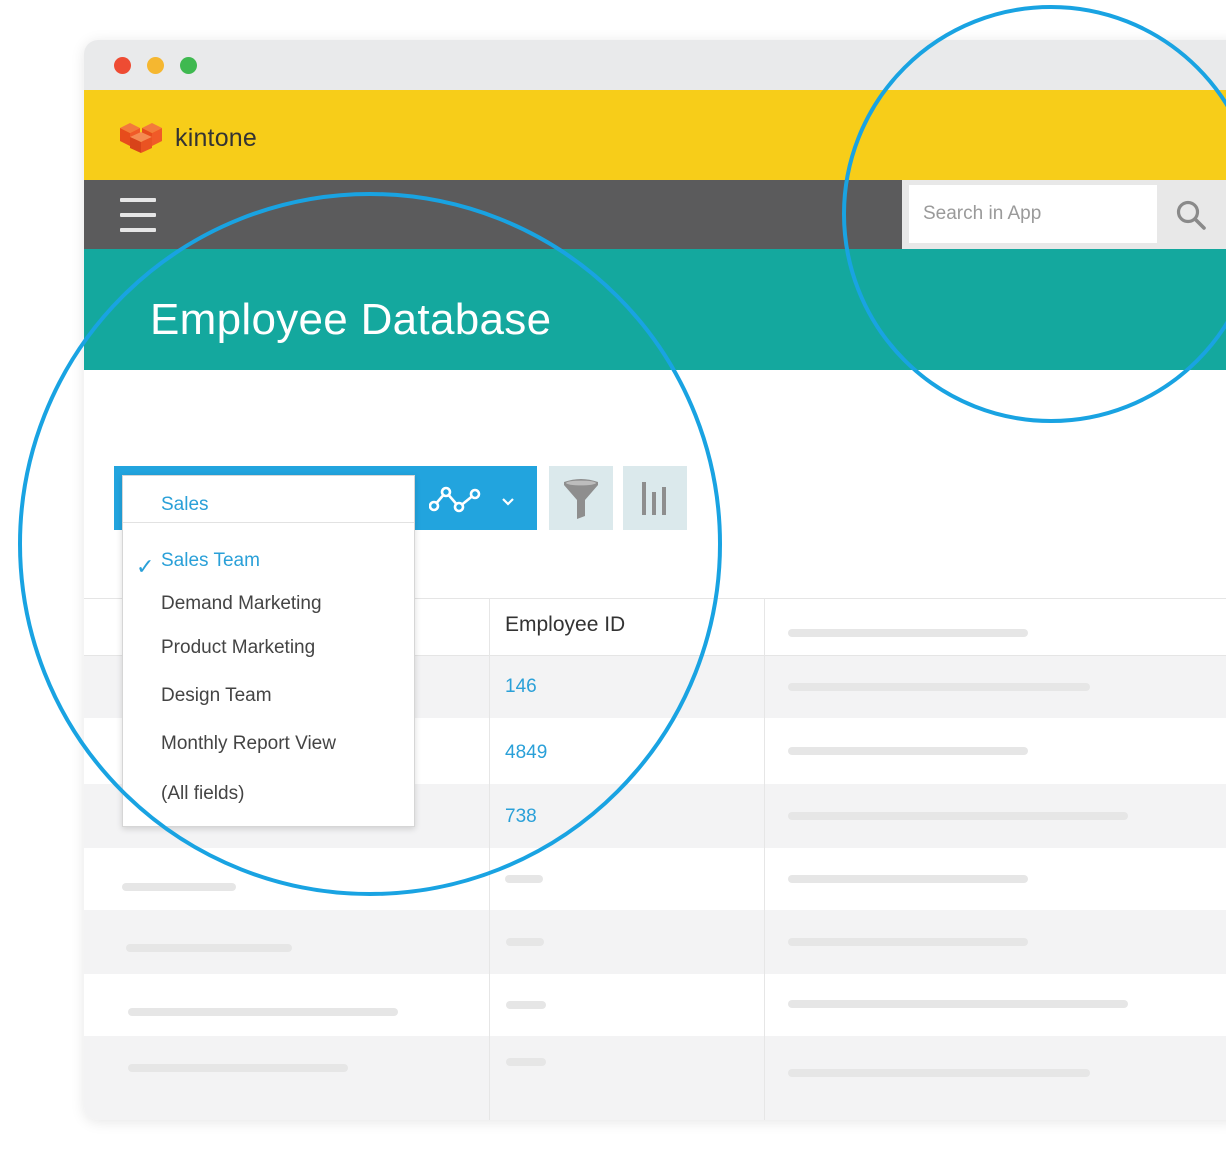 The image size is (1226, 1157). I want to click on view-dropdown-selected: Sales, so click(268, 499).